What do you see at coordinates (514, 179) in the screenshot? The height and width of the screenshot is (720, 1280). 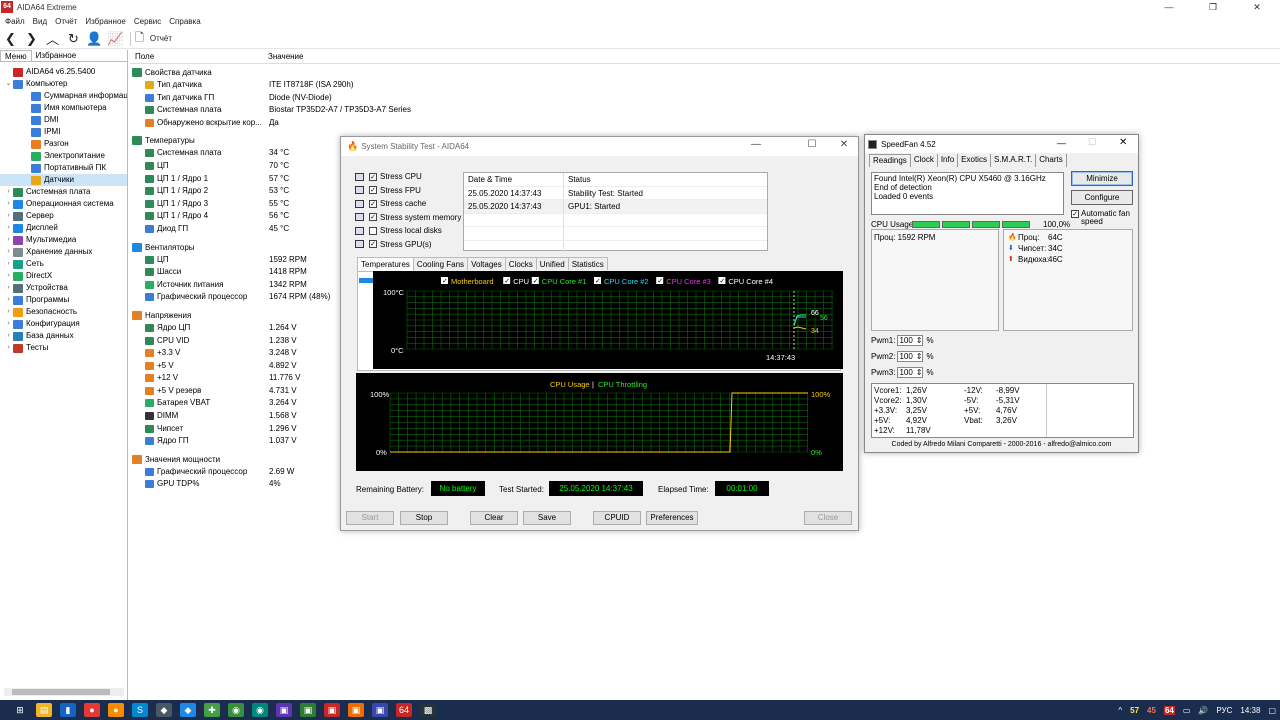 I see `log-header-datetime: Date & Time` at bounding box center [514, 179].